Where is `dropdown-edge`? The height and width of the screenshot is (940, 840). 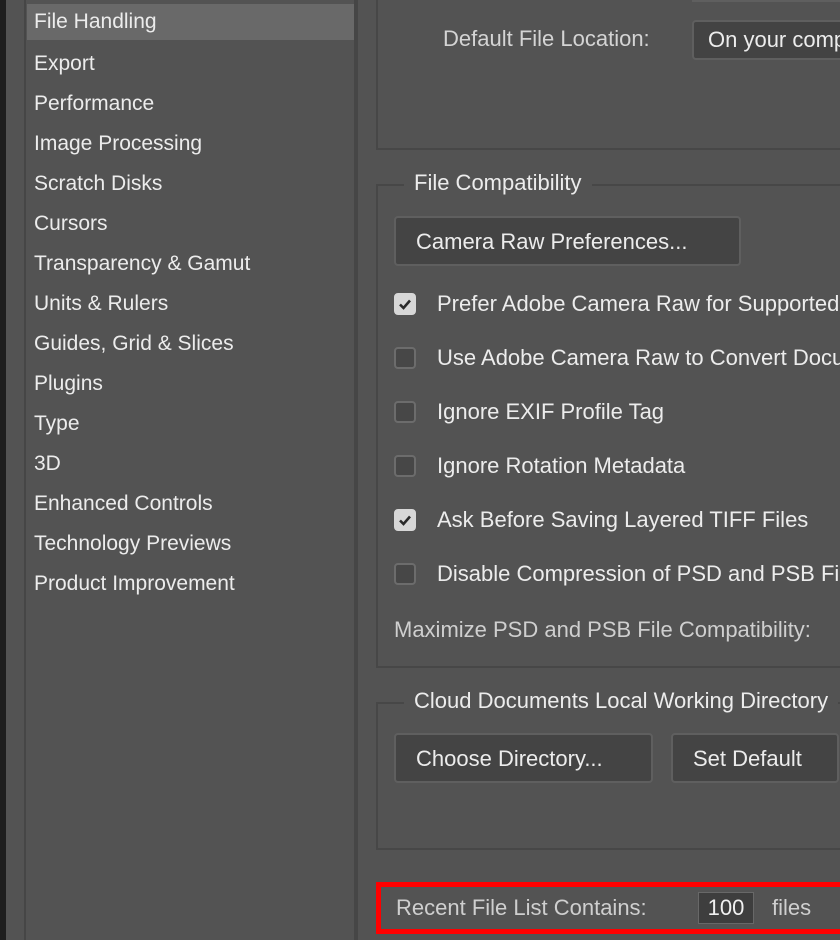 dropdown-edge is located at coordinates (766, 1).